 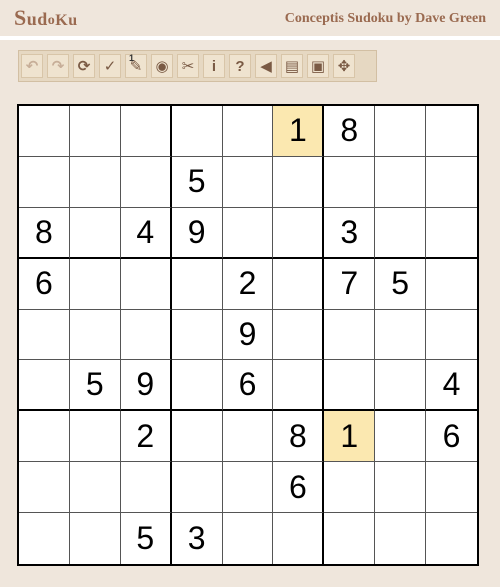 I want to click on sound-button: ◀, so click(x=266, y=66).